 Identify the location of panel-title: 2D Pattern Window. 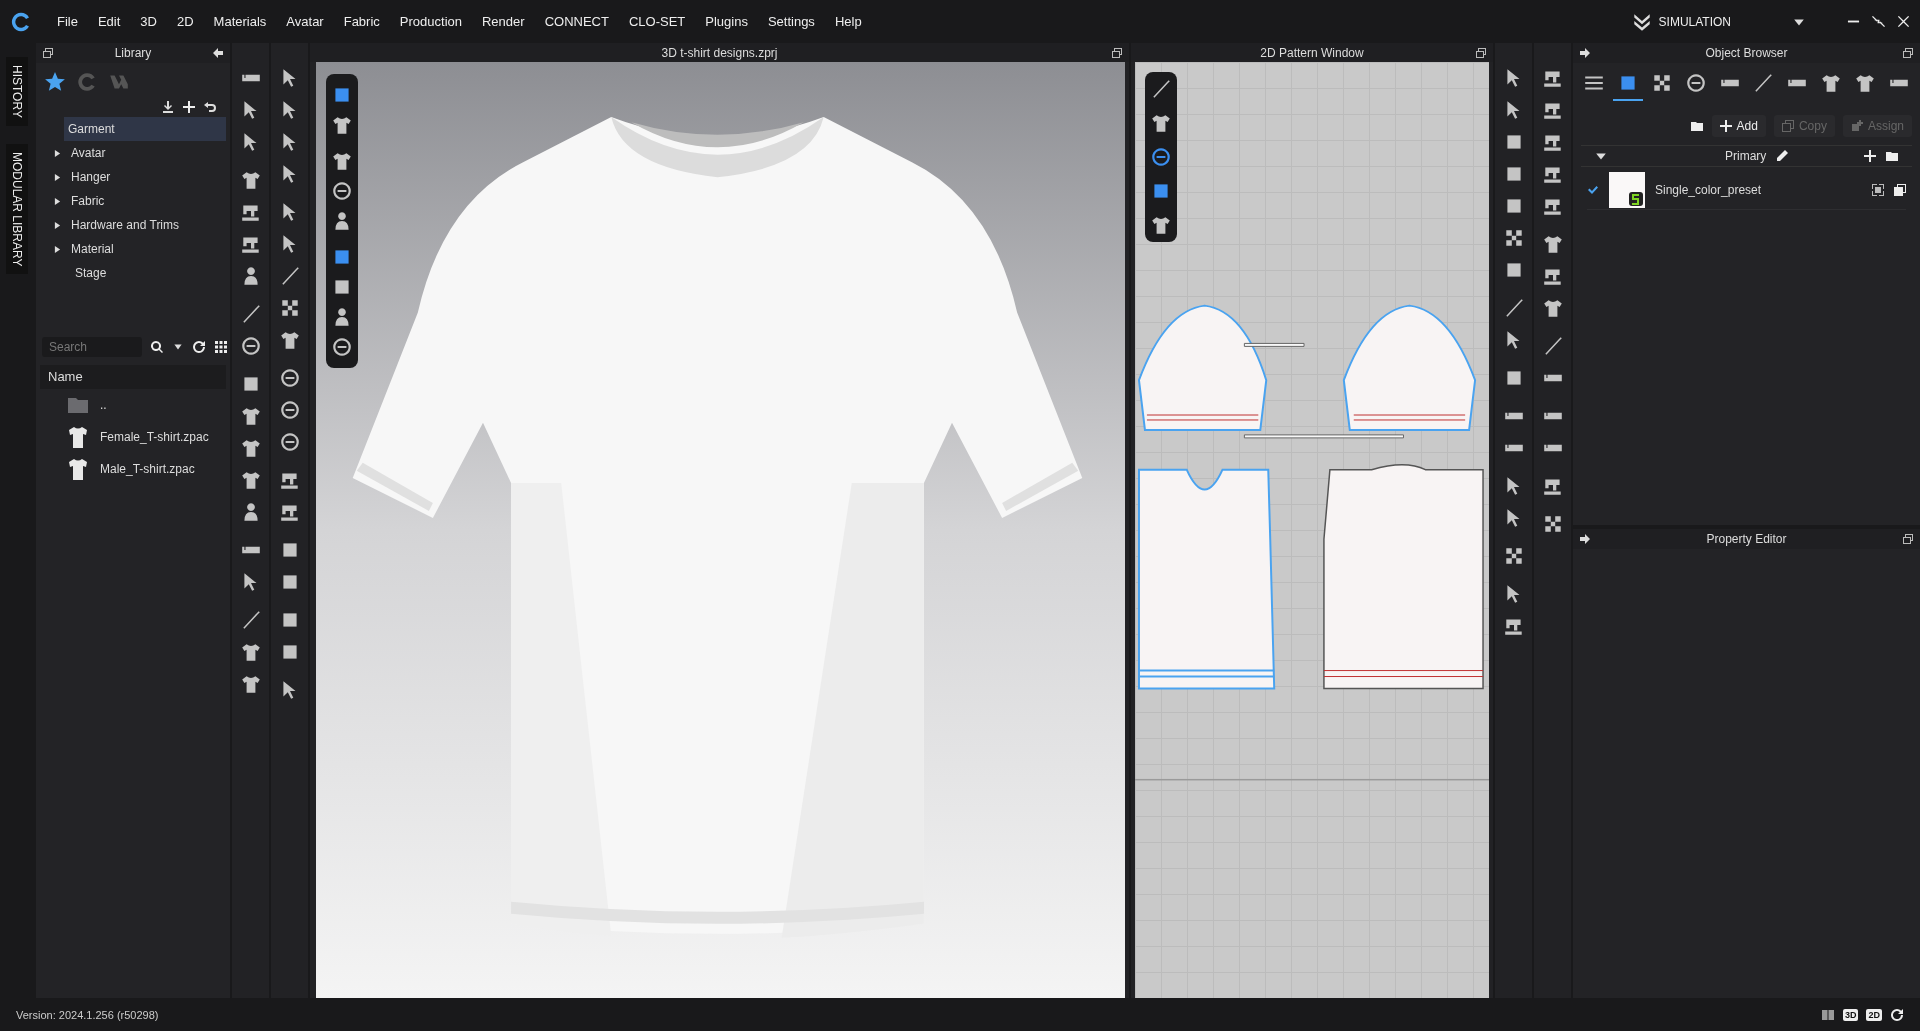
(1312, 52).